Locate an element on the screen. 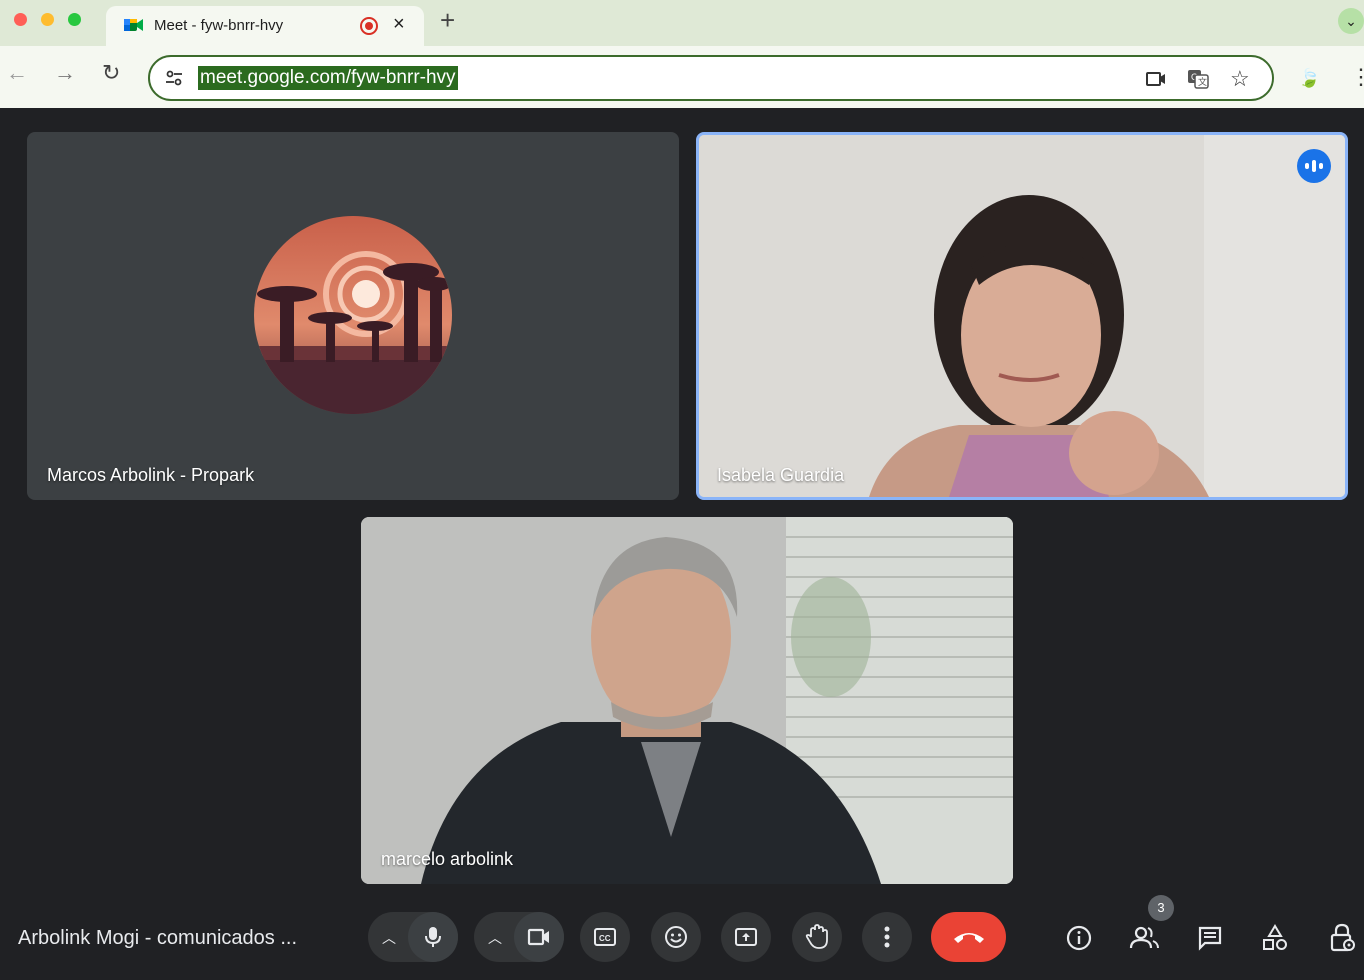  tab-title: Meet - fyw-bnrr-hvy is located at coordinates (219, 25).